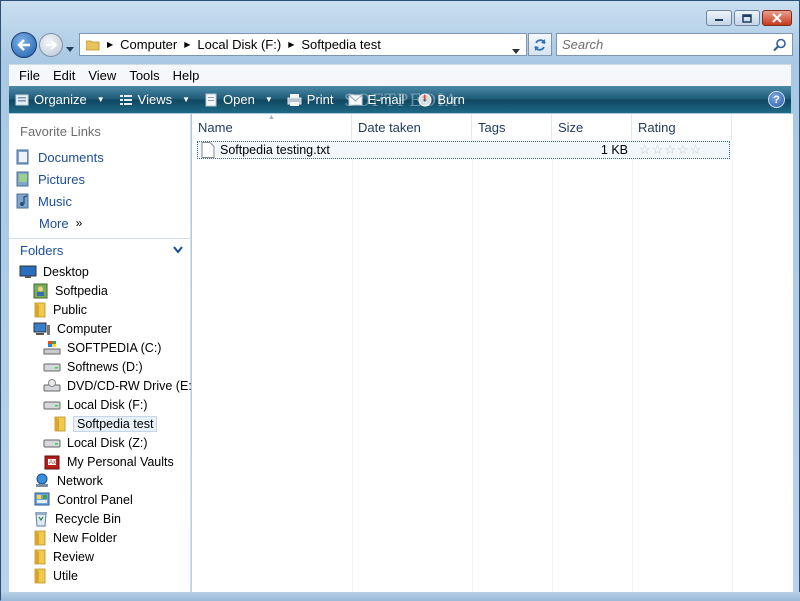  I want to click on favorite-more: More », so click(99, 223).